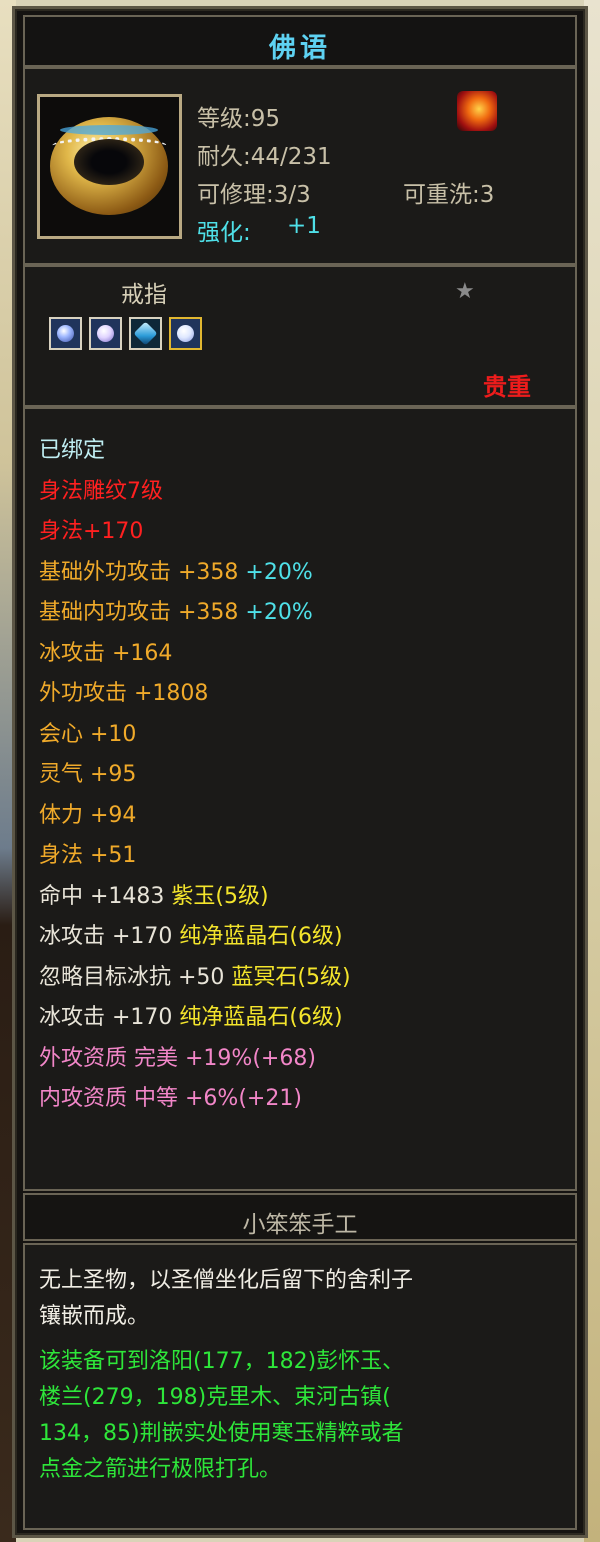 This screenshot has width=600, height=1542. What do you see at coordinates (300, 48) in the screenshot?
I see `item-name: 佛语` at bounding box center [300, 48].